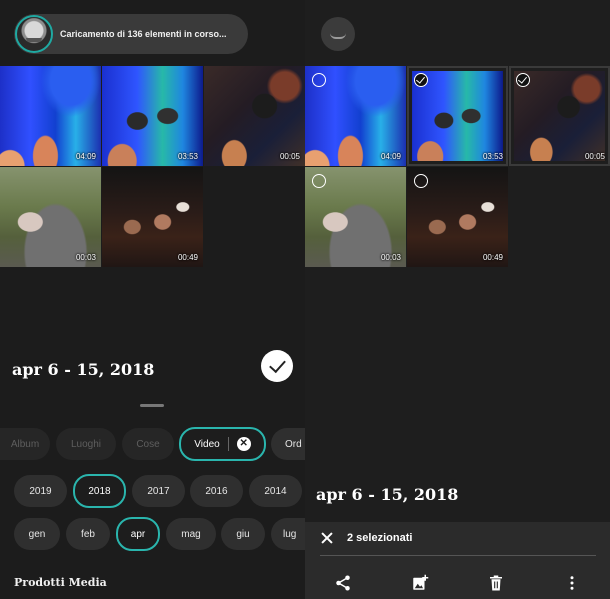 The height and width of the screenshot is (599, 610). I want to click on year-chip-2014: 2014, so click(275, 491).